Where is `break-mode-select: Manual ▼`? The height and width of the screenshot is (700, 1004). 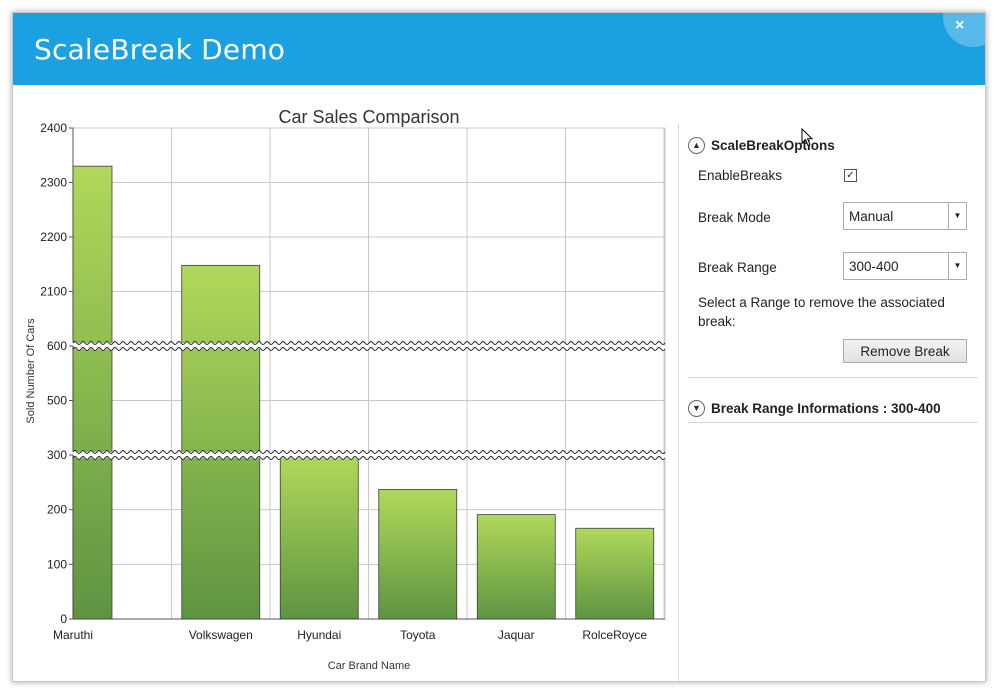
break-mode-select: Manual ▼ is located at coordinates (905, 216).